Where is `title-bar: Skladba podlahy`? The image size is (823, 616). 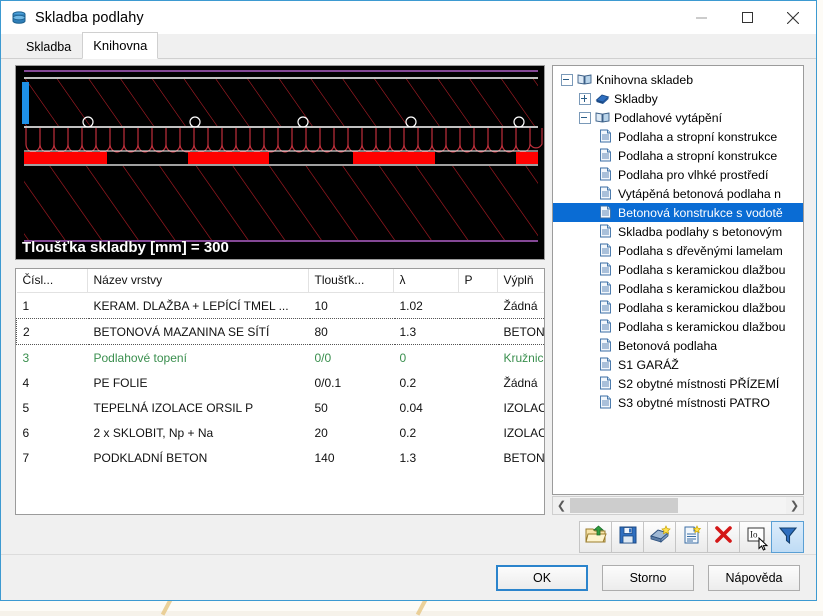 title-bar: Skladba podlahy is located at coordinates (408, 17).